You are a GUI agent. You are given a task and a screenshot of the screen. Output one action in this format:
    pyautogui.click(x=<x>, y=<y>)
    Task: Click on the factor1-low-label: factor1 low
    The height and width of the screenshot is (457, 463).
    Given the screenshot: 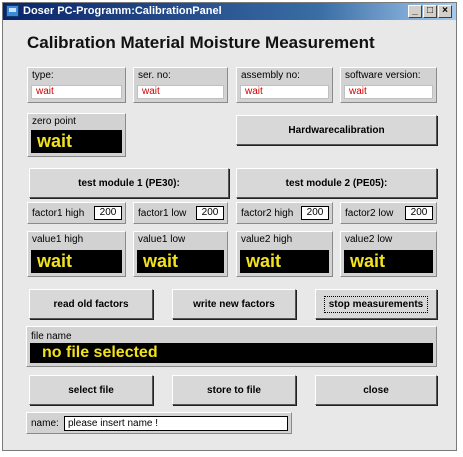 What is the action you would take?
    pyautogui.click(x=162, y=213)
    